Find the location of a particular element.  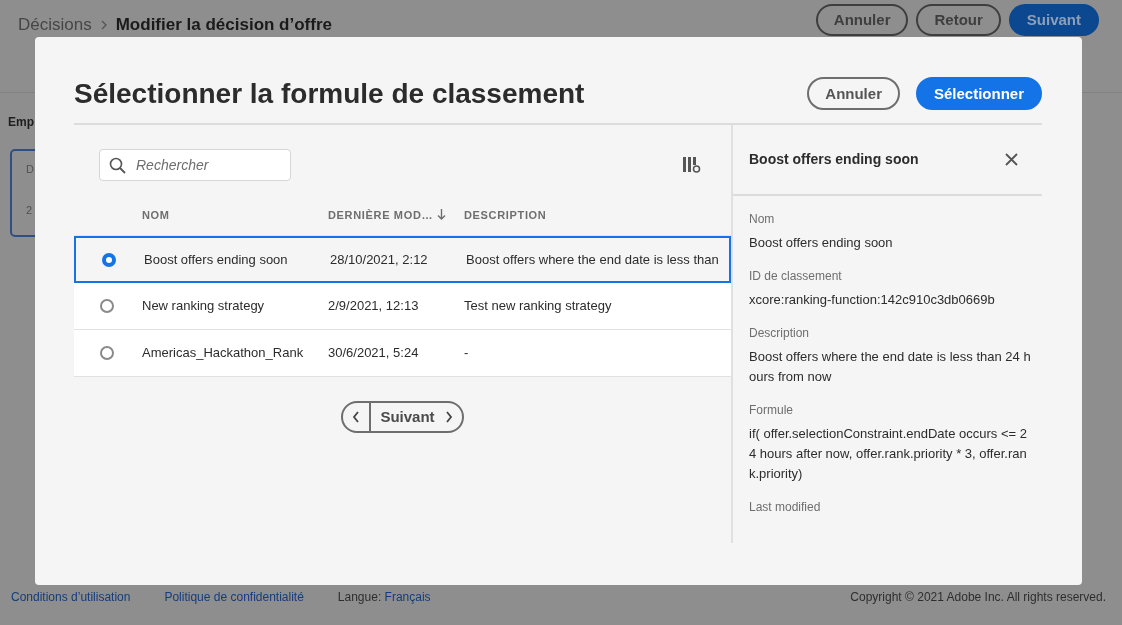

next-button: Suivant is located at coordinates (1053, 20).